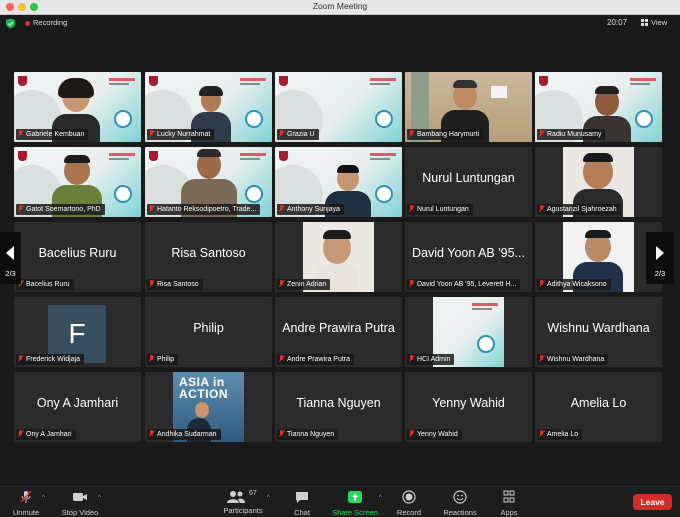  Describe the element at coordinates (409, 497) in the screenshot. I see `record-icon` at that location.